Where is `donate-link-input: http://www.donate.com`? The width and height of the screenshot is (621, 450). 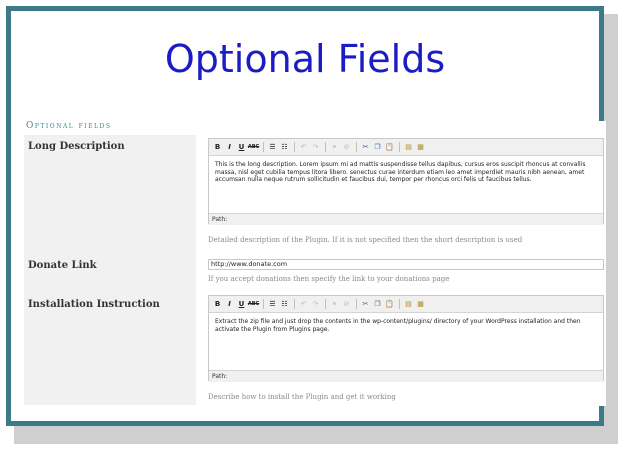 donate-link-input: http://www.donate.com is located at coordinates (406, 264).